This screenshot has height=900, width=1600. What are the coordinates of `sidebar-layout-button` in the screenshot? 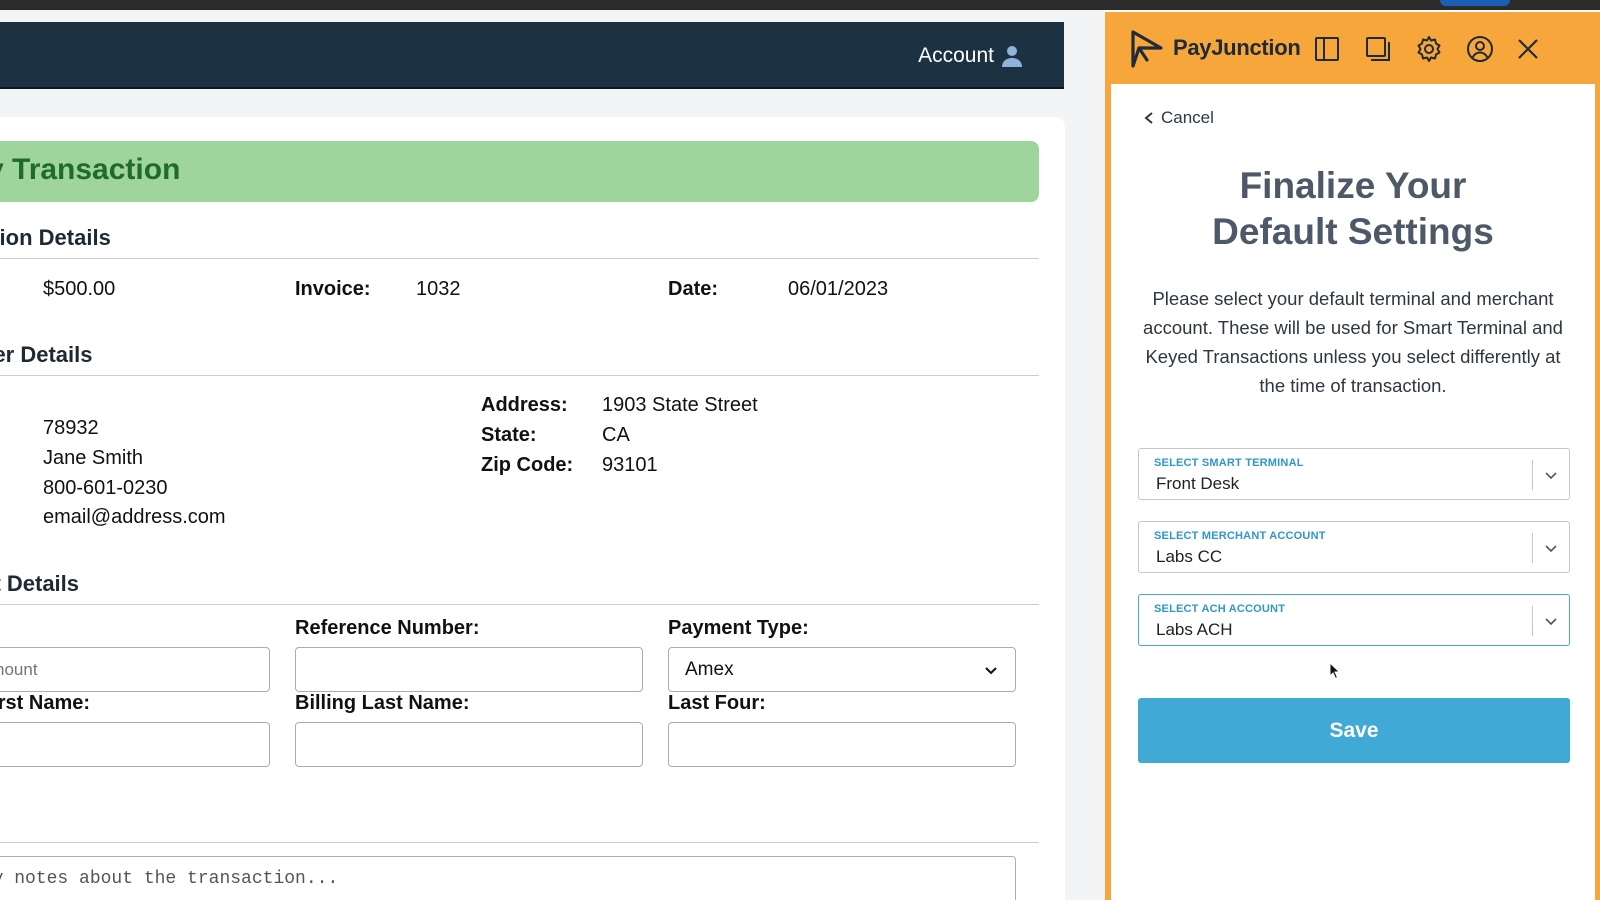 It's located at (1327, 49).